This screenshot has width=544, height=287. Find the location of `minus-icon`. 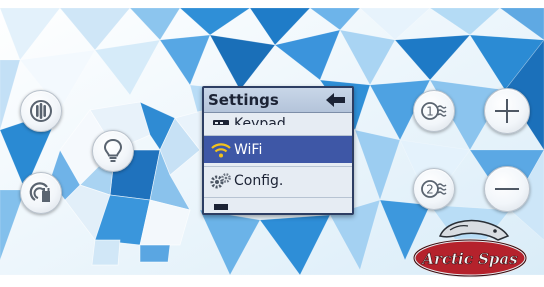

minus-icon is located at coordinates (507, 189).